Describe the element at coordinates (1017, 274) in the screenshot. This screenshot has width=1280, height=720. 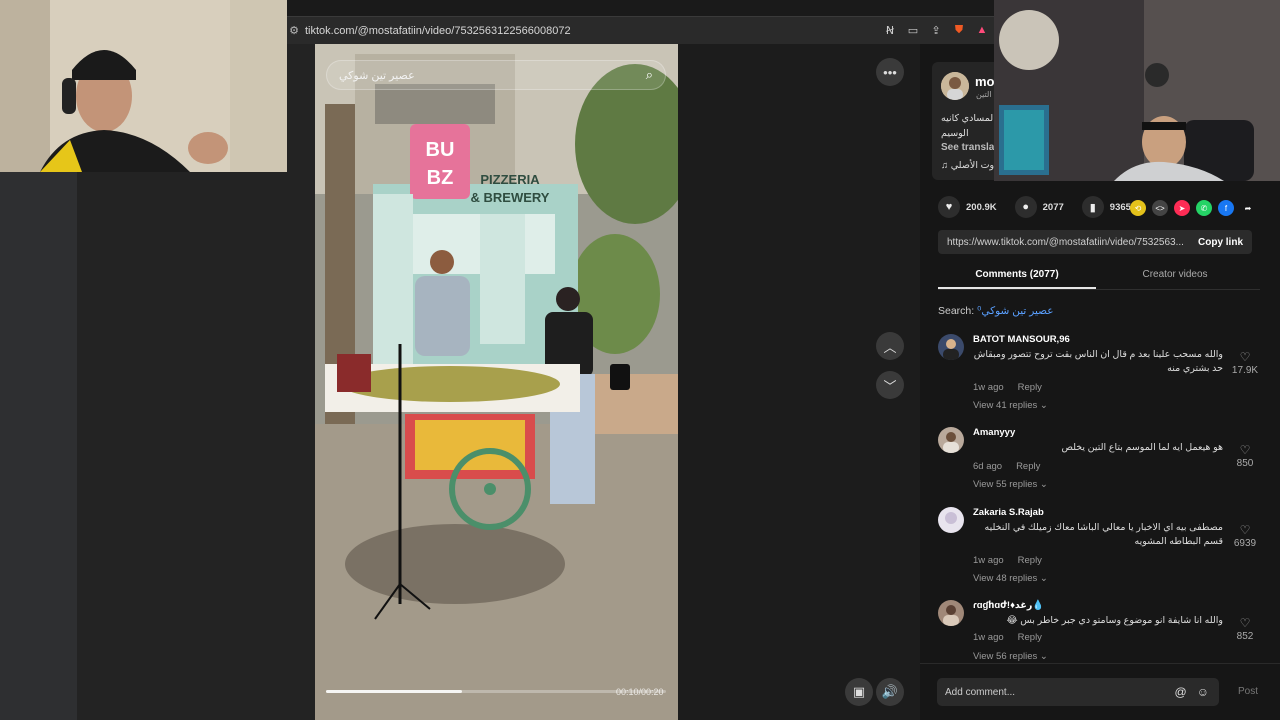
I see `tab-comments: Comments (2077)` at that location.